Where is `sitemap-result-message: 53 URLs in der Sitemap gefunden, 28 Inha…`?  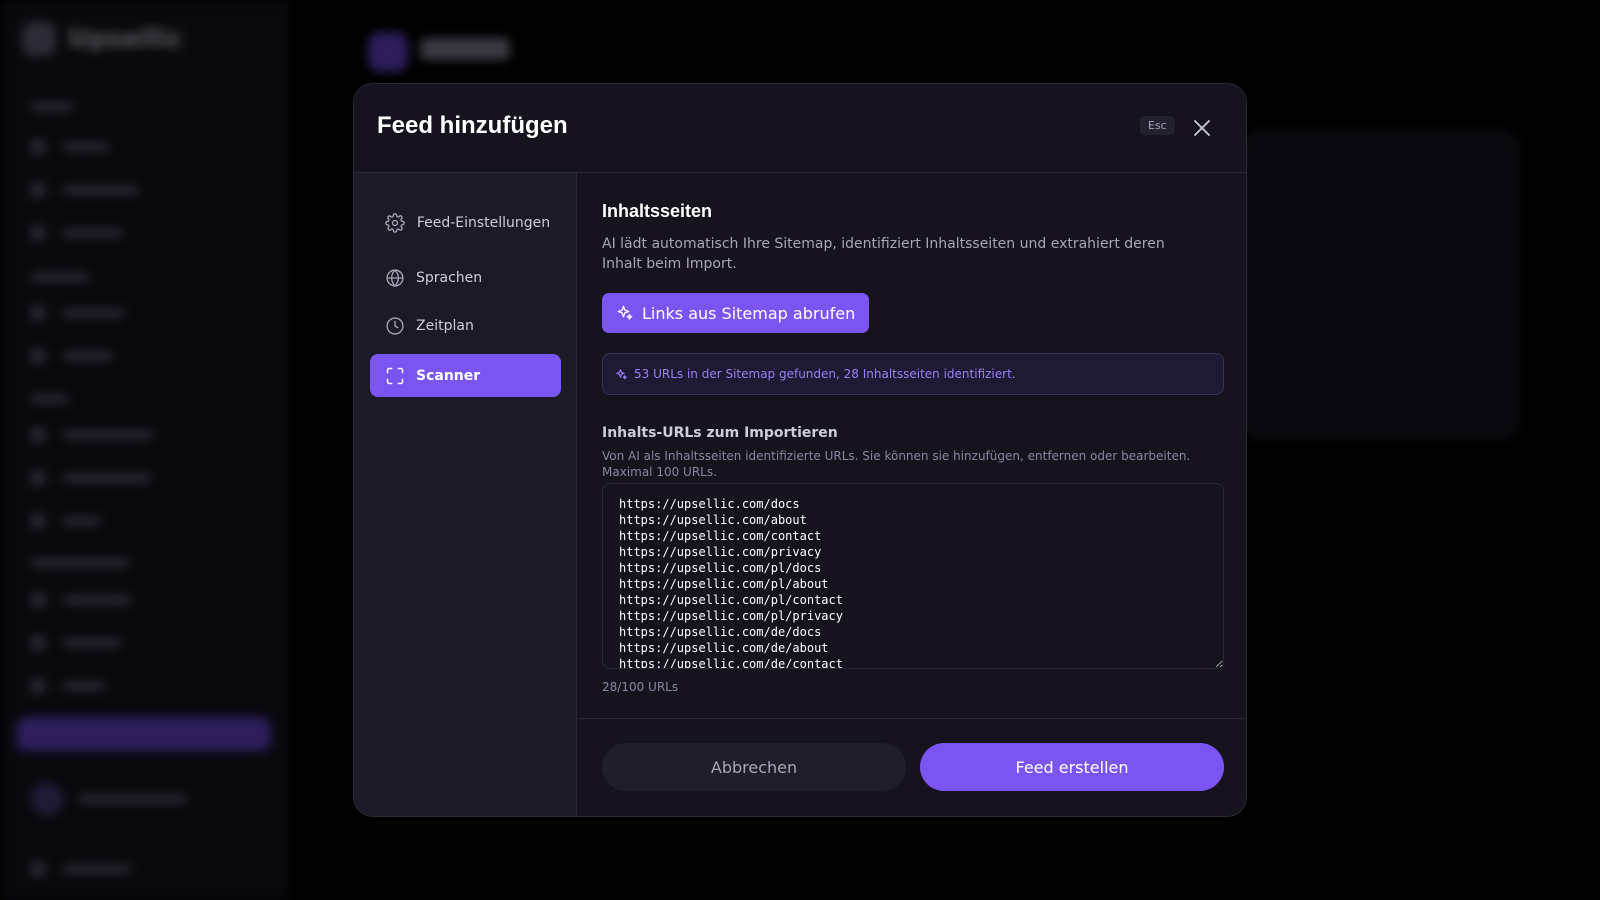 sitemap-result-message: 53 URLs in der Sitemap gefunden, 28 Inha… is located at coordinates (913, 374).